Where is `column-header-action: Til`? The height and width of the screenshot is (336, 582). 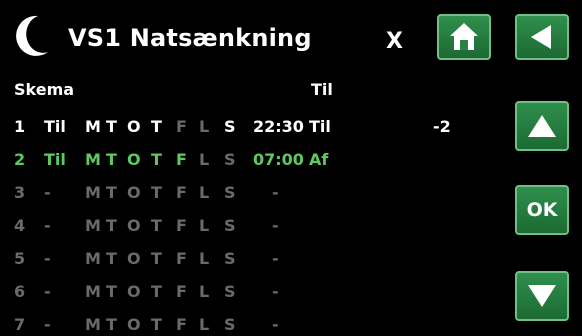
column-header-action: Til is located at coordinates (322, 89).